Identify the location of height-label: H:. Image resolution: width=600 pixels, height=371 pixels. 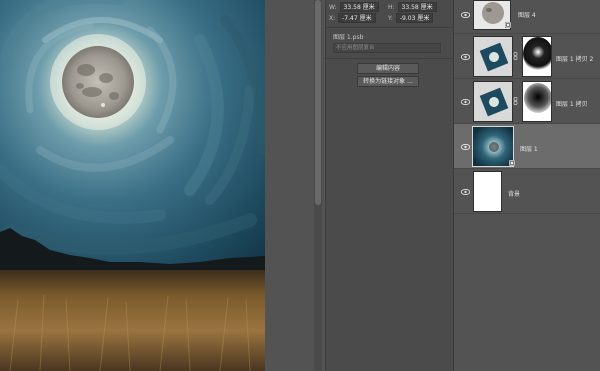
(391, 7).